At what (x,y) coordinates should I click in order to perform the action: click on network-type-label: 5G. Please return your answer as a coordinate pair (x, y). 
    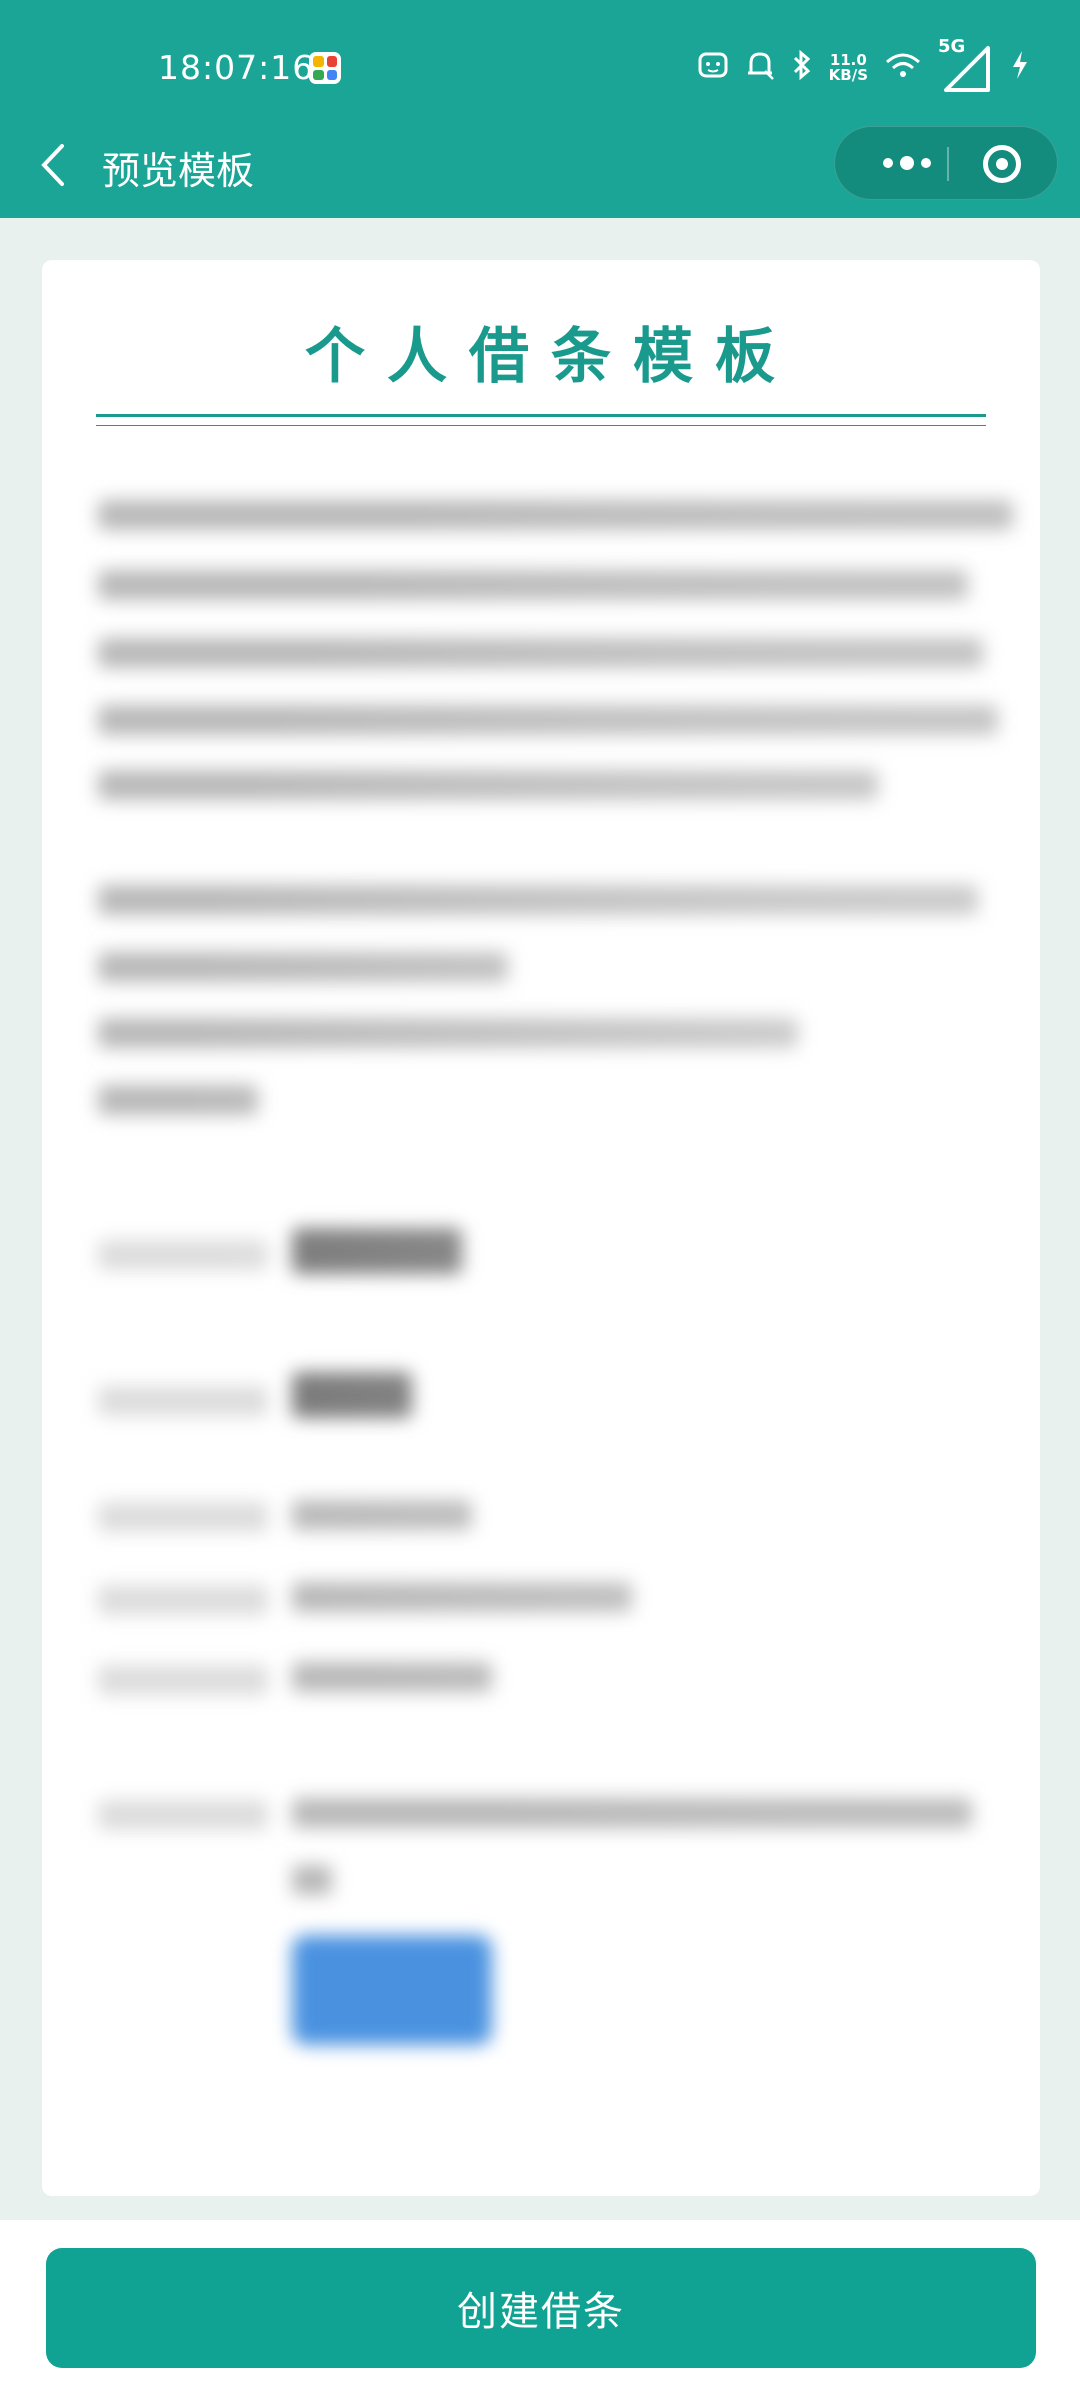
    Looking at the image, I should click on (952, 46).